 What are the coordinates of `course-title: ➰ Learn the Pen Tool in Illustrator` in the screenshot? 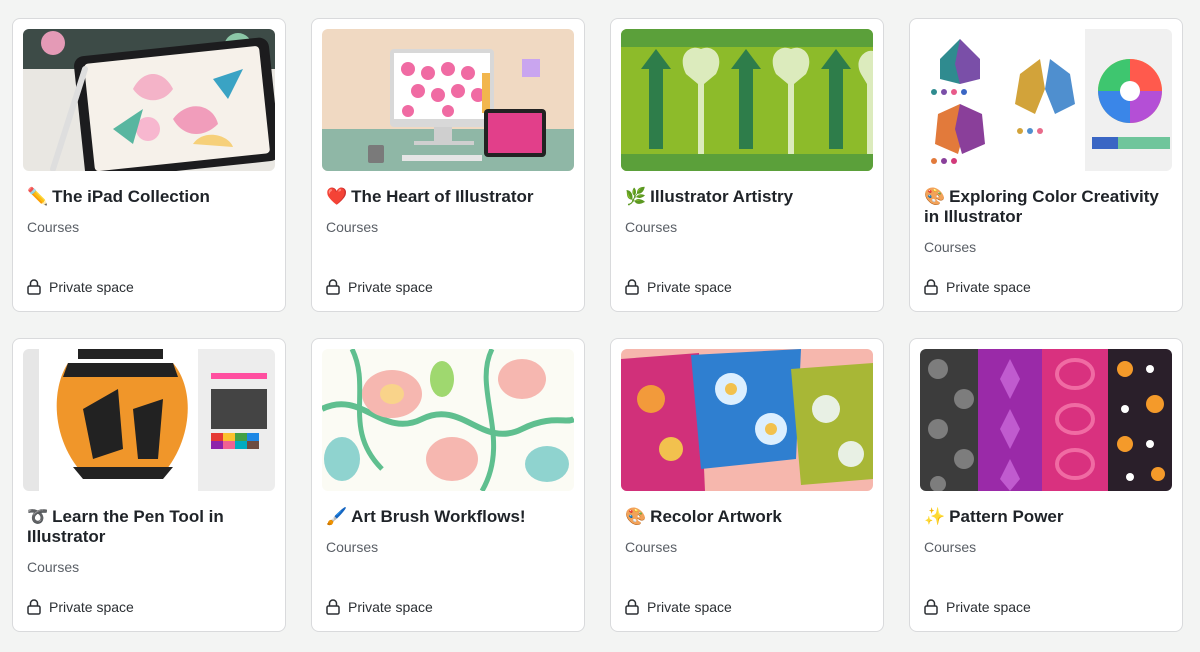 It's located at (152, 527).